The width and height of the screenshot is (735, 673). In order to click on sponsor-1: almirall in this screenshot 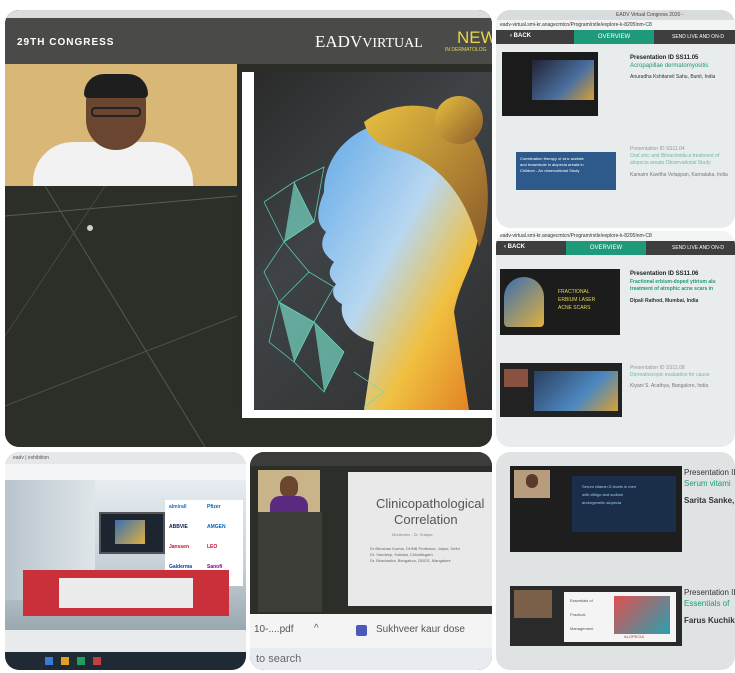, I will do `click(178, 507)`.